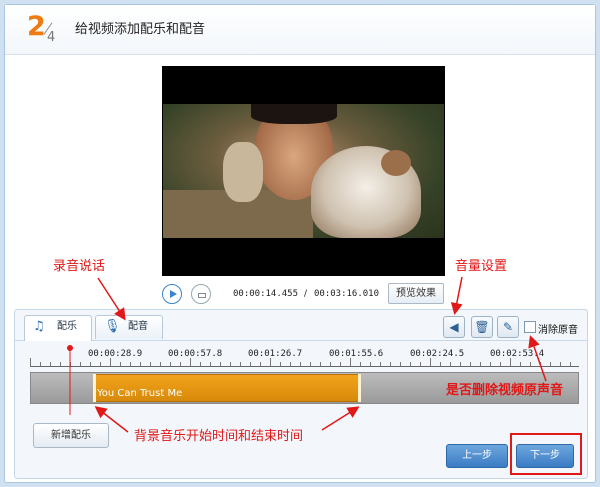 This screenshot has width=600, height=487. Describe the element at coordinates (275, 354) in the screenshot. I see `tick-label: 00:01:26.7` at that location.